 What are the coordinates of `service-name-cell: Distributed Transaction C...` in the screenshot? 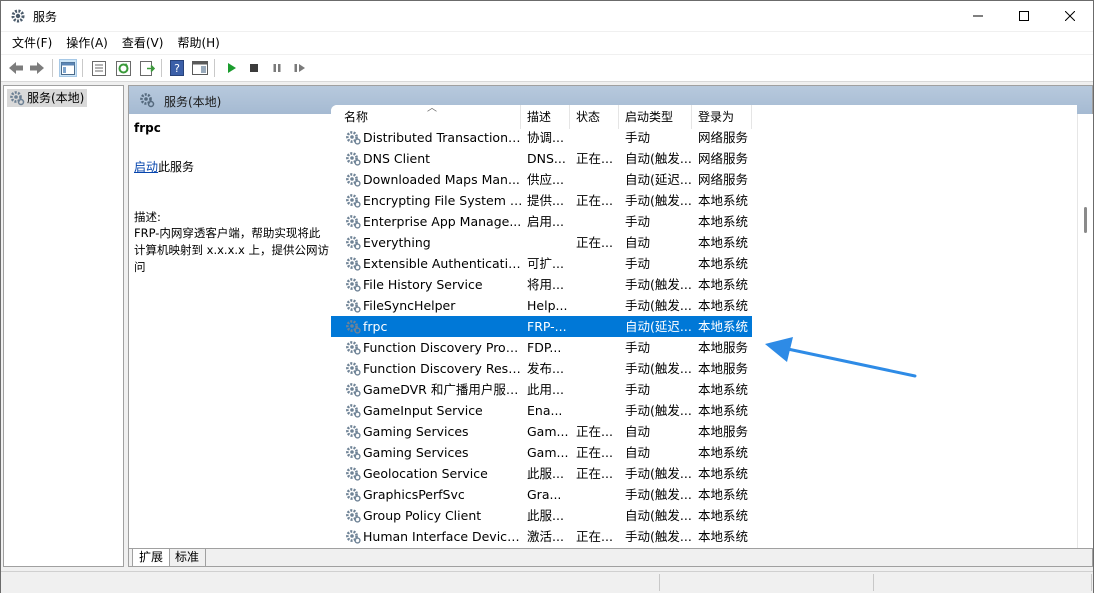 It's located at (433, 137).